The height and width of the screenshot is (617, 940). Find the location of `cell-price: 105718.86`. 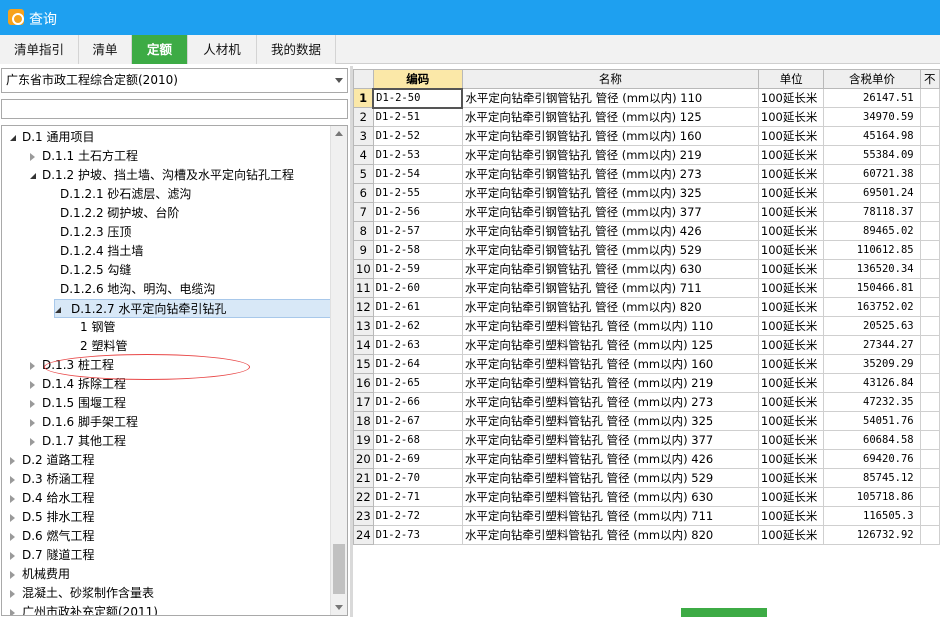

cell-price: 105718.86 is located at coordinates (872, 497).